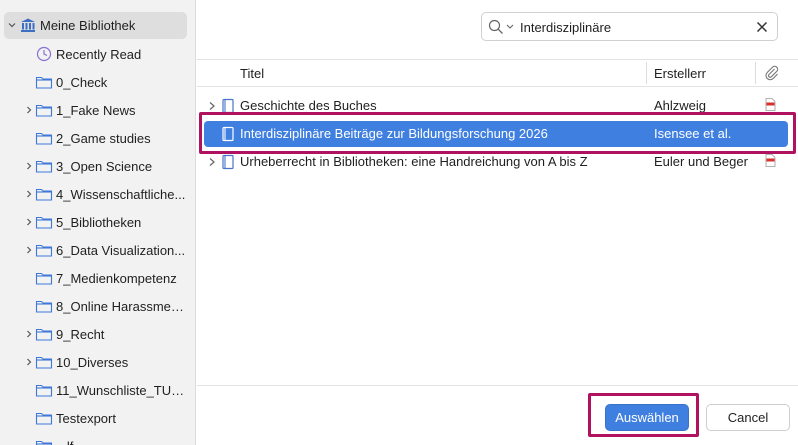 Image resolution: width=798 pixels, height=445 pixels. I want to click on column-title: Titel, so click(252, 73).